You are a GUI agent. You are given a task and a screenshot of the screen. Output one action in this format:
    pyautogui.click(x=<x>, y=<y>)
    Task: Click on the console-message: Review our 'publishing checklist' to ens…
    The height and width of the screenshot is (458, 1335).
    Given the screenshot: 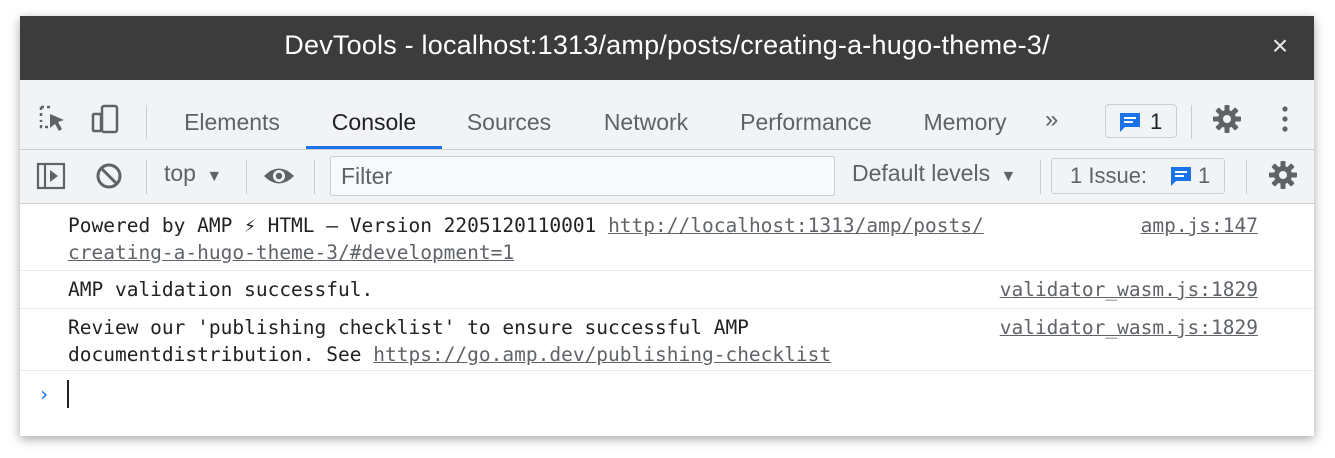 What is the action you would take?
    pyautogui.click(x=667, y=340)
    